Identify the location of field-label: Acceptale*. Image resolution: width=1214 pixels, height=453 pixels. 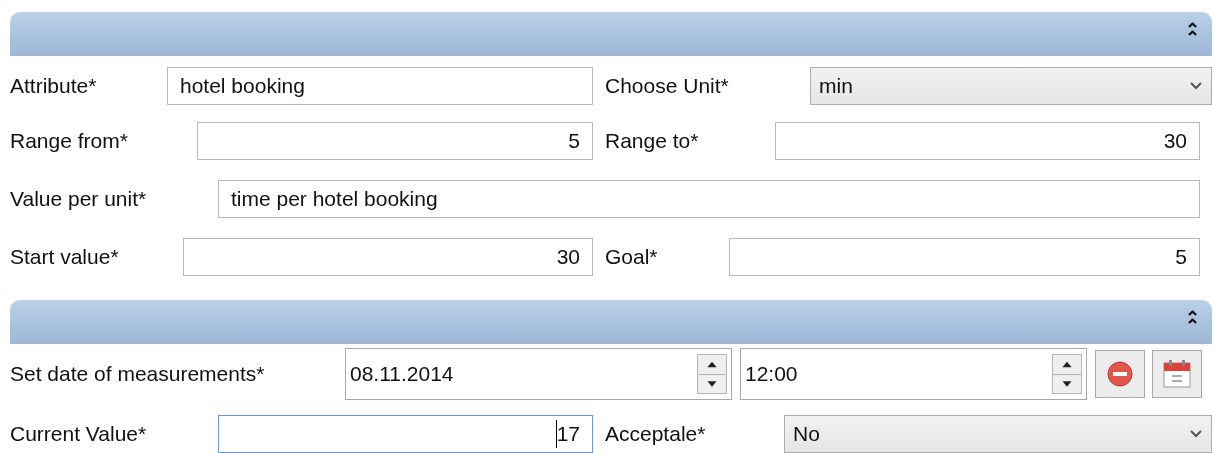
(656, 434).